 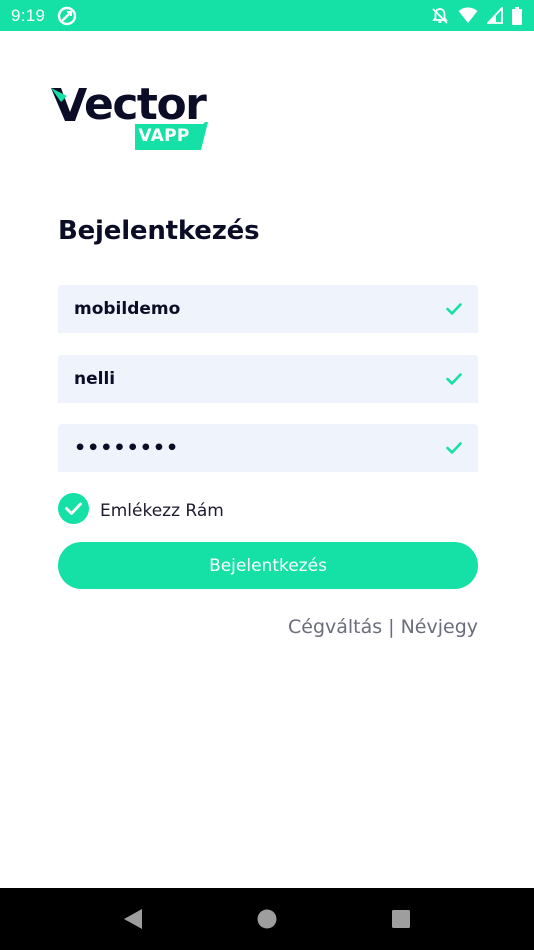 What do you see at coordinates (260, 309) in the screenshot?
I see `company-field-value: mobildemo` at bounding box center [260, 309].